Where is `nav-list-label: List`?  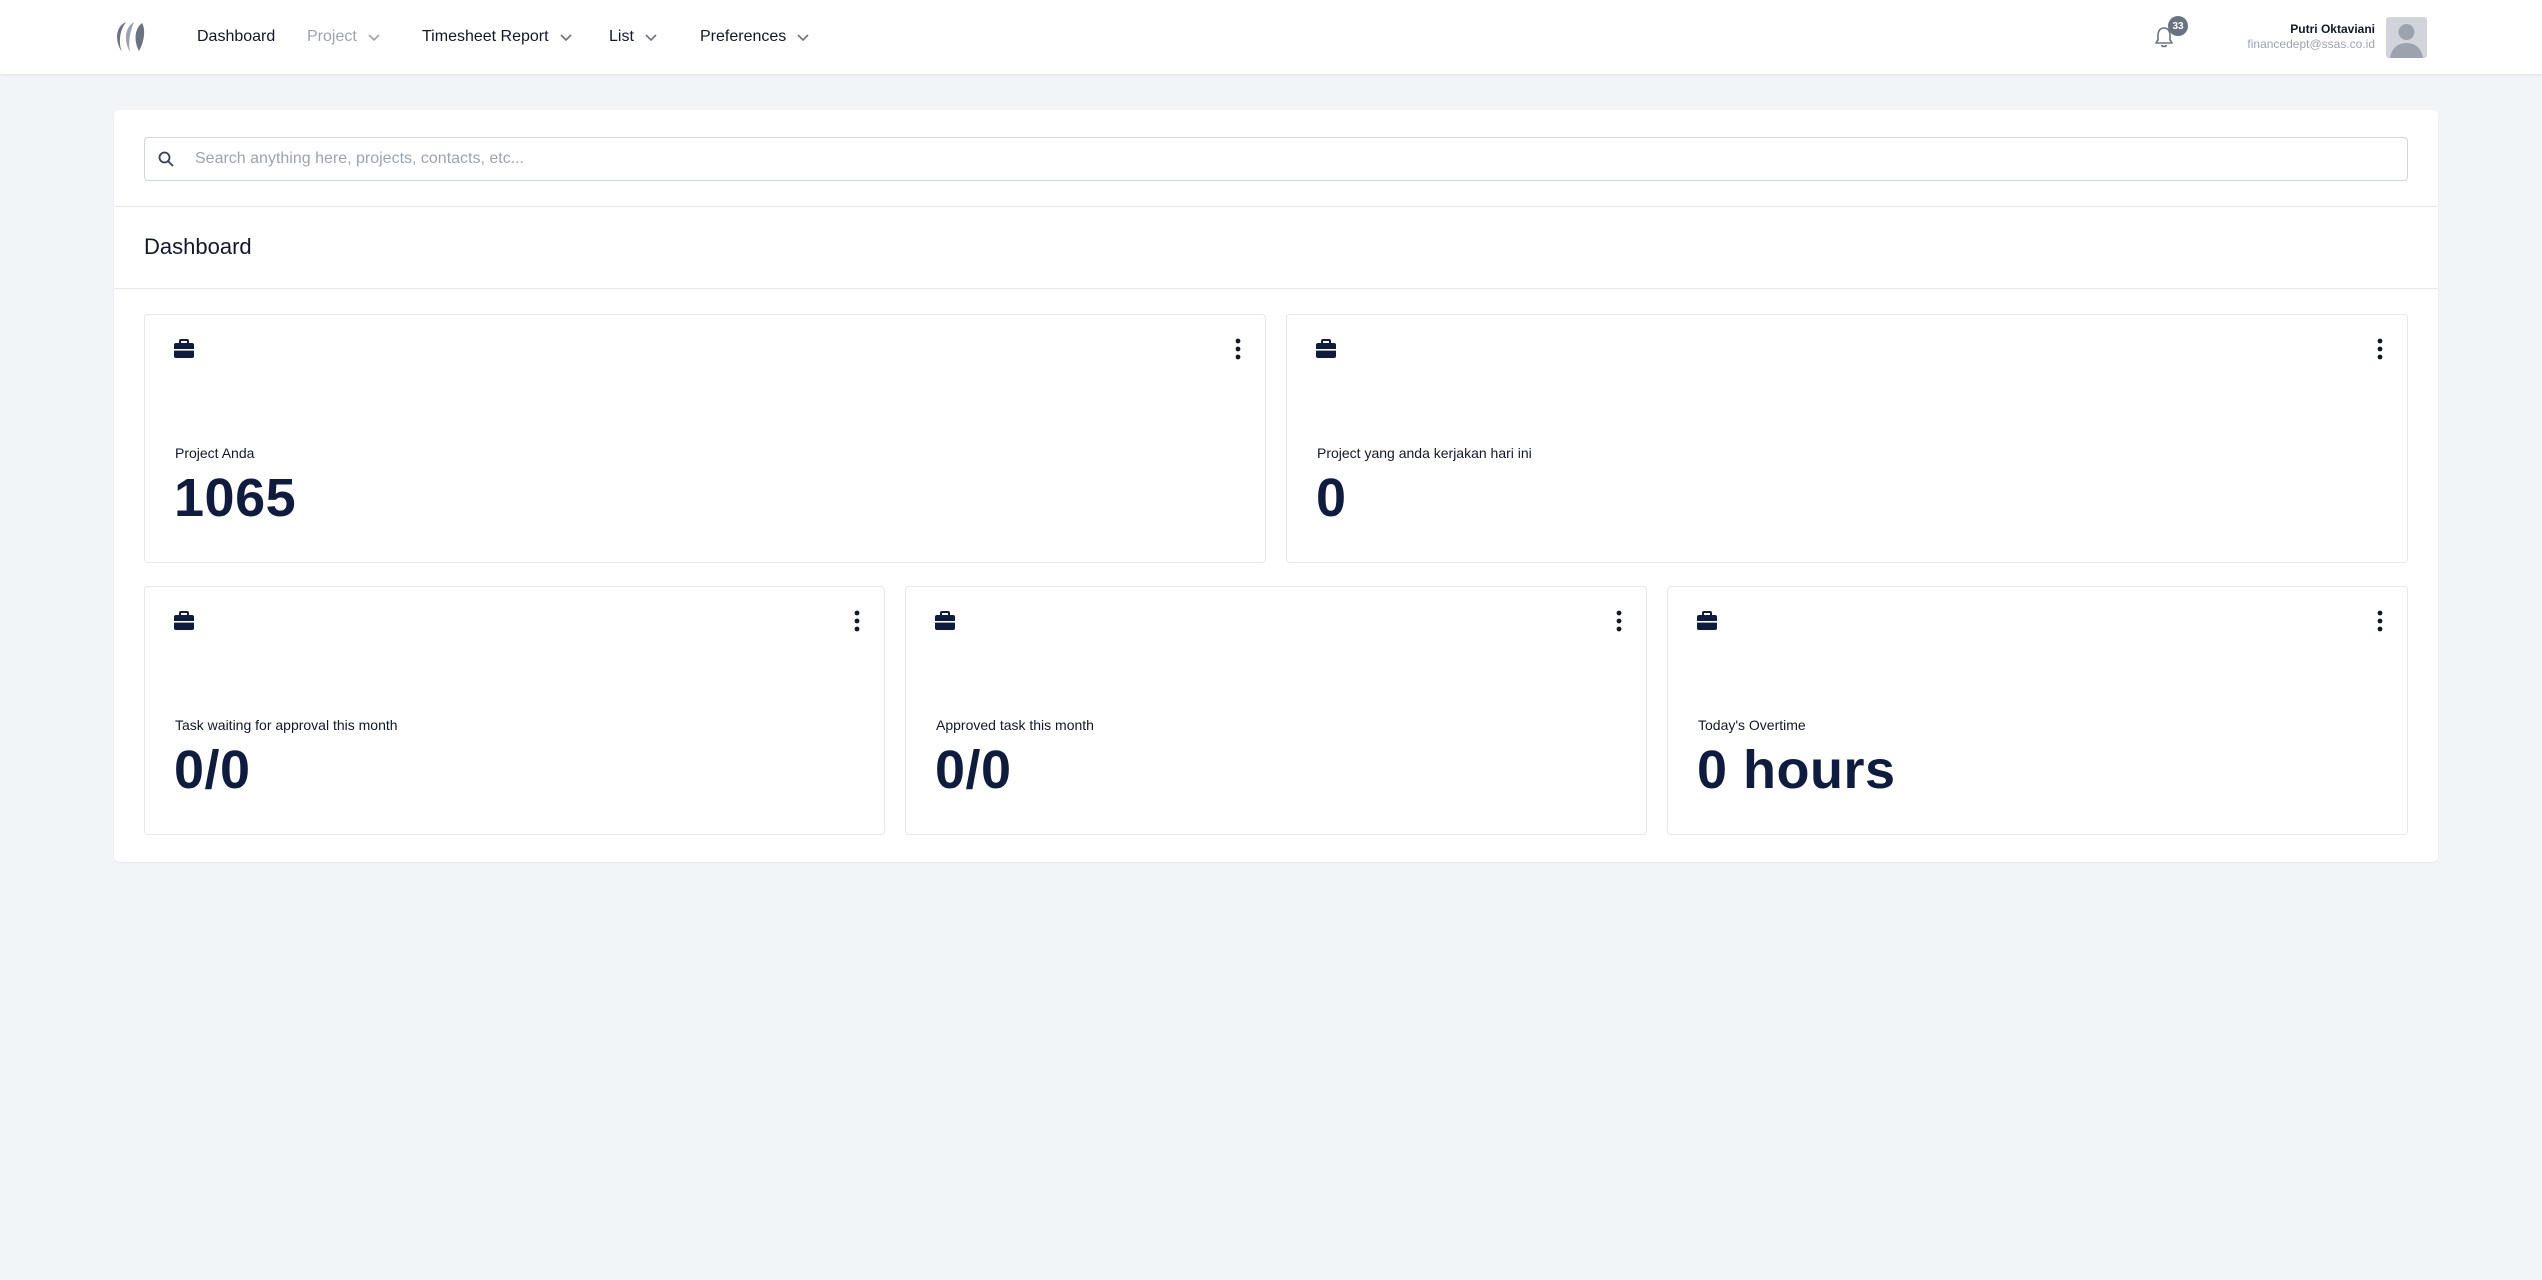
nav-list-label: List is located at coordinates (621, 36).